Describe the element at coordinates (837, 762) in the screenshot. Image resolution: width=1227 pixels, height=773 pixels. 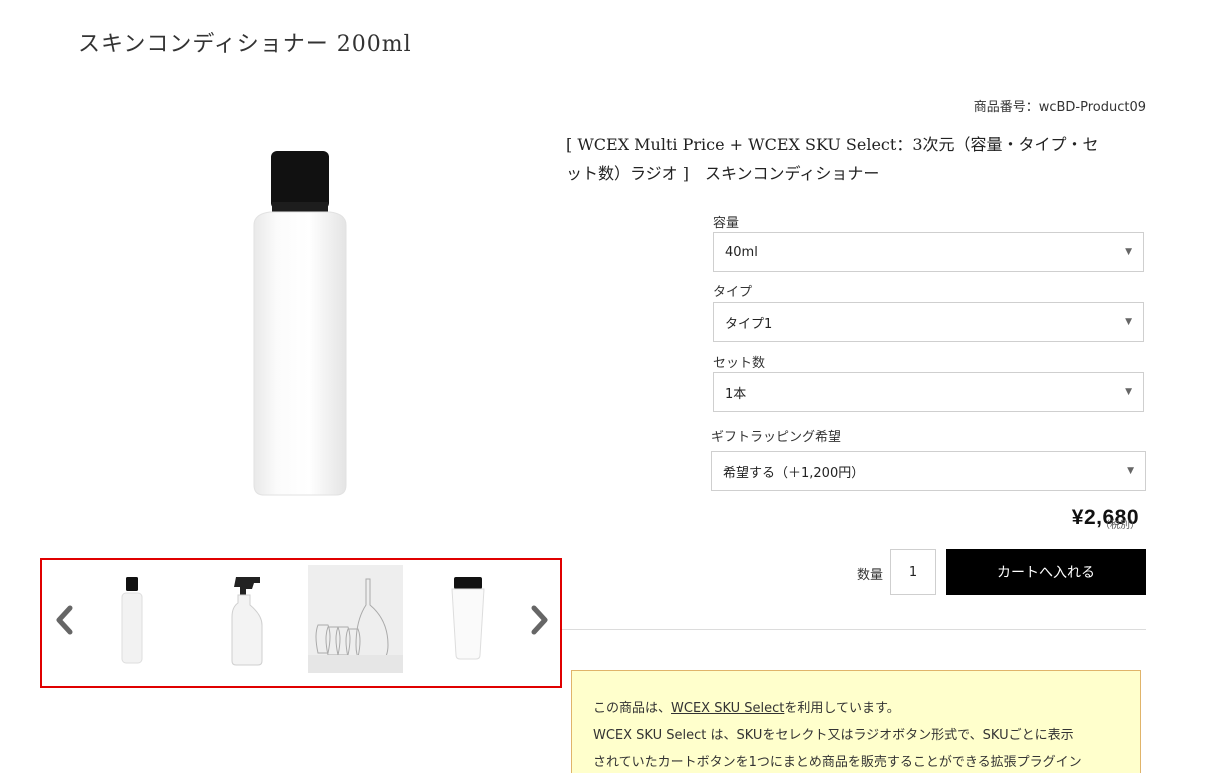
I see `notice-line-3: されていたカートボタンを1つにまとめ商品を販売することができる拡張プラグイン` at that location.